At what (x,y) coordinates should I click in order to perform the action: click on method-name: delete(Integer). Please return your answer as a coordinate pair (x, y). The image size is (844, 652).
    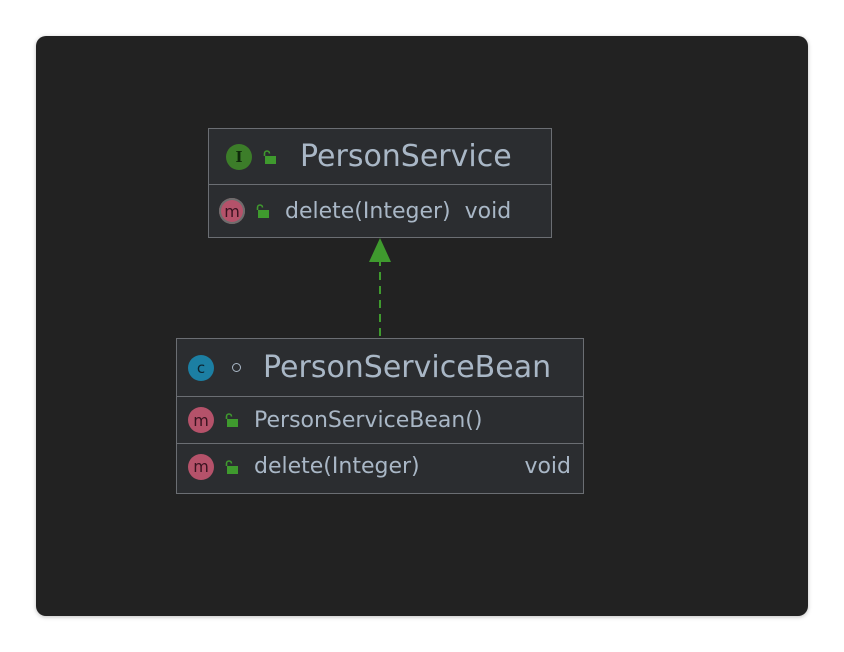
    Looking at the image, I should click on (337, 466).